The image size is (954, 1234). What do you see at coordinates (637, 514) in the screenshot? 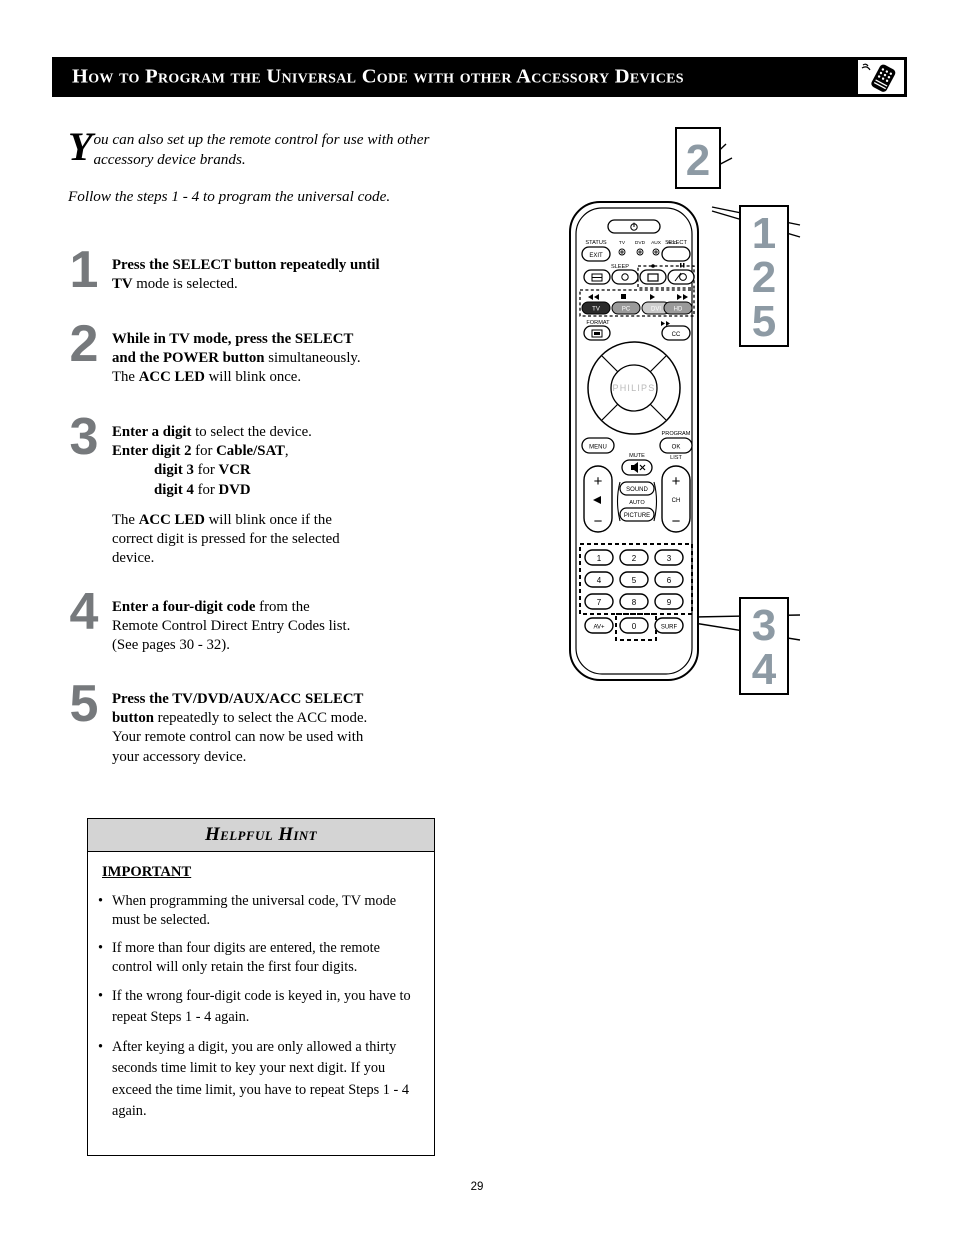
I see `picture-button: PICTURE` at bounding box center [637, 514].